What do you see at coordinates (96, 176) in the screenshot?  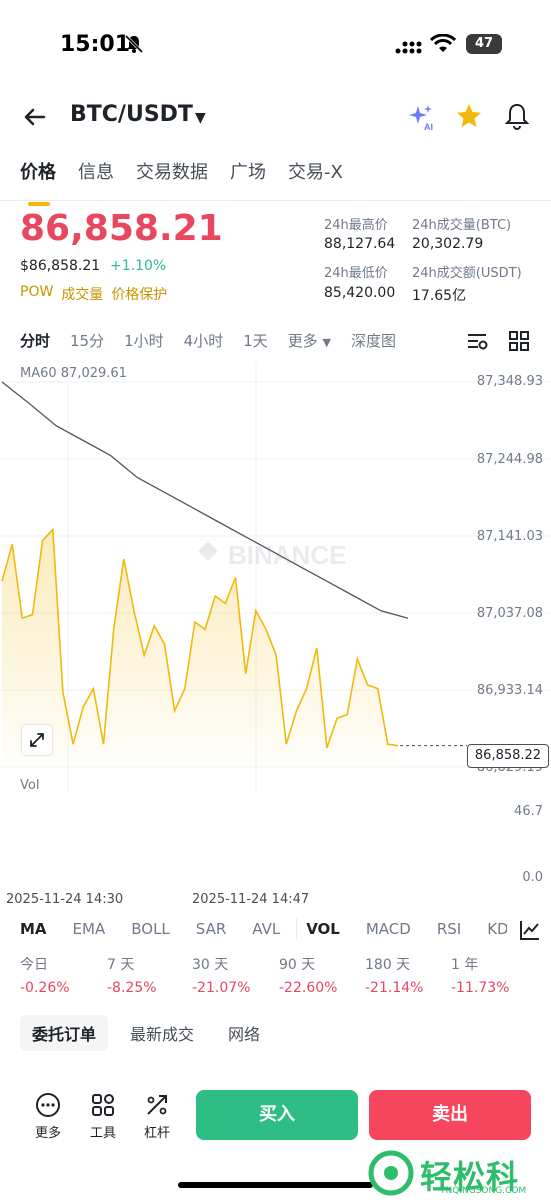 I see `tab-info: 信息` at bounding box center [96, 176].